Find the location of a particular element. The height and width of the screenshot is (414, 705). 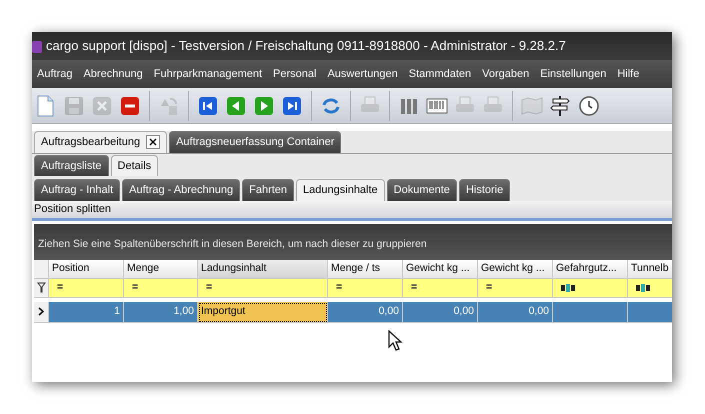

tab: Details is located at coordinates (134, 165).